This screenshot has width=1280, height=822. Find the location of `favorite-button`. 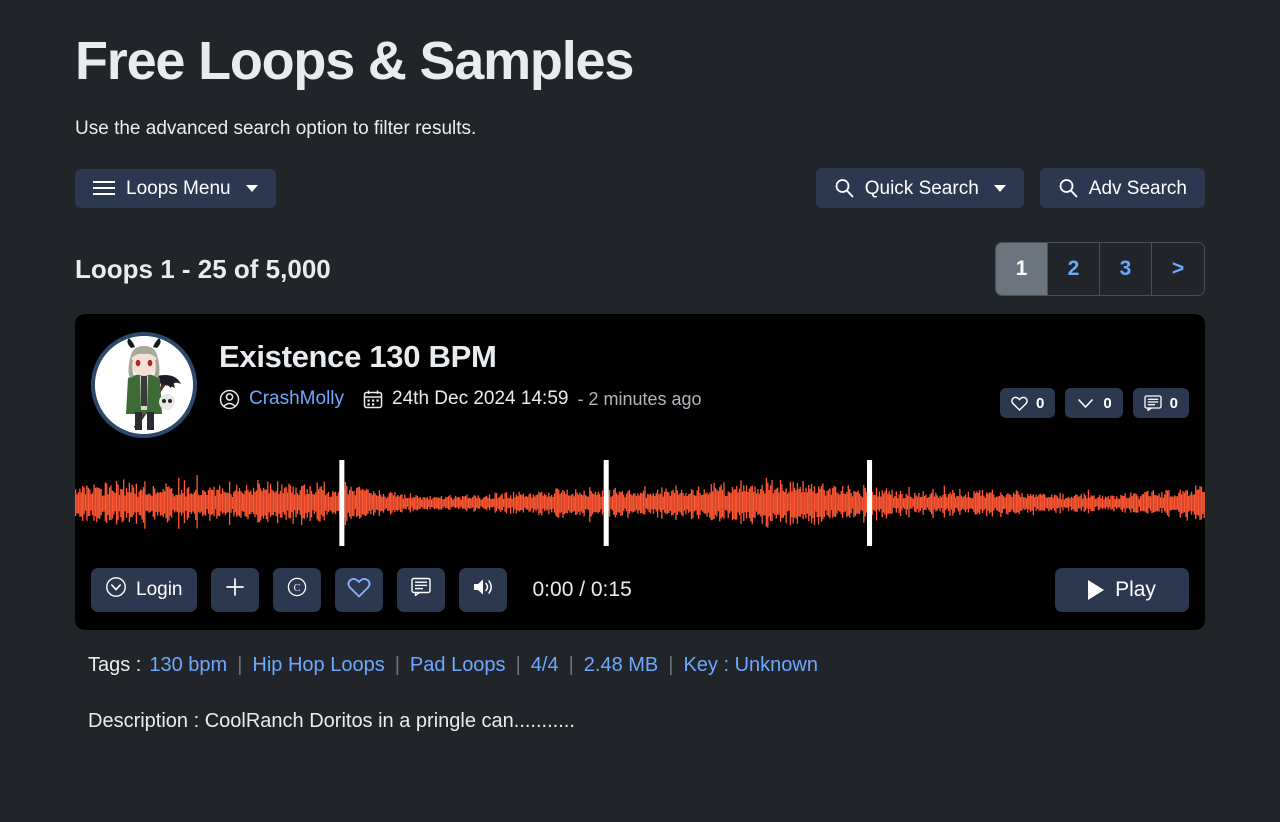

favorite-button is located at coordinates (358, 590).